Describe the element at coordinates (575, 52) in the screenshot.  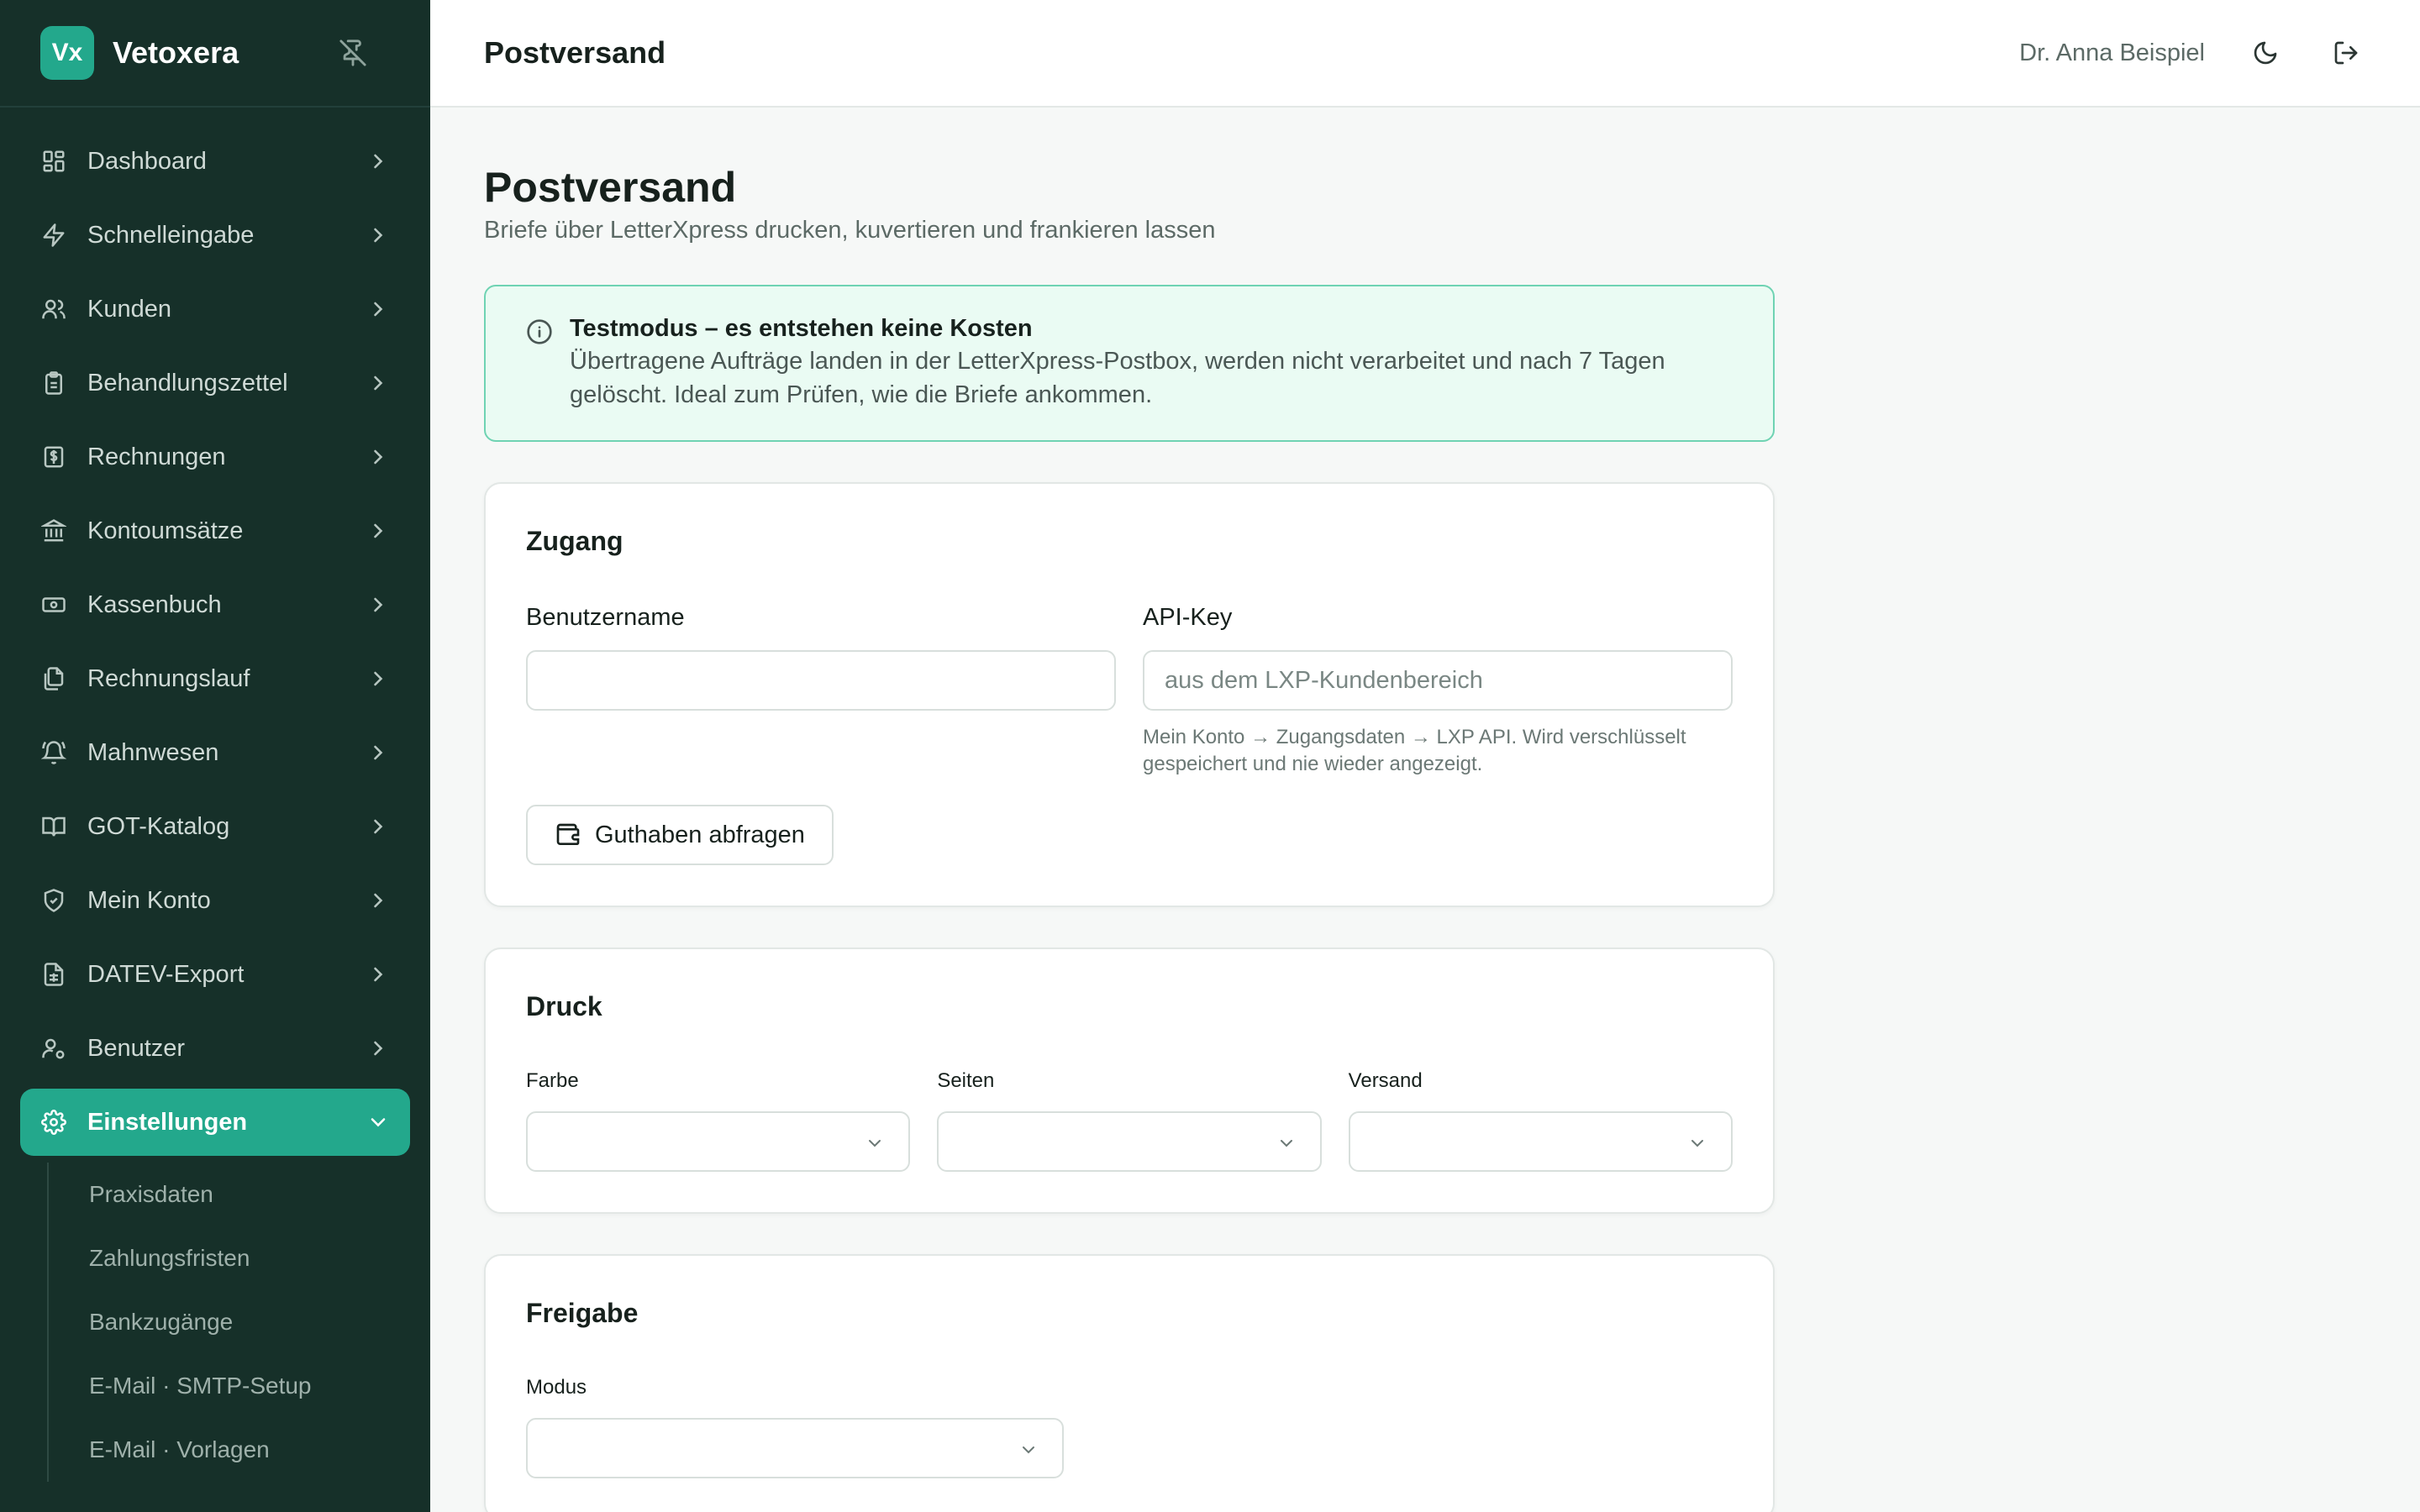
I see `topbar-title: Postversand` at that location.